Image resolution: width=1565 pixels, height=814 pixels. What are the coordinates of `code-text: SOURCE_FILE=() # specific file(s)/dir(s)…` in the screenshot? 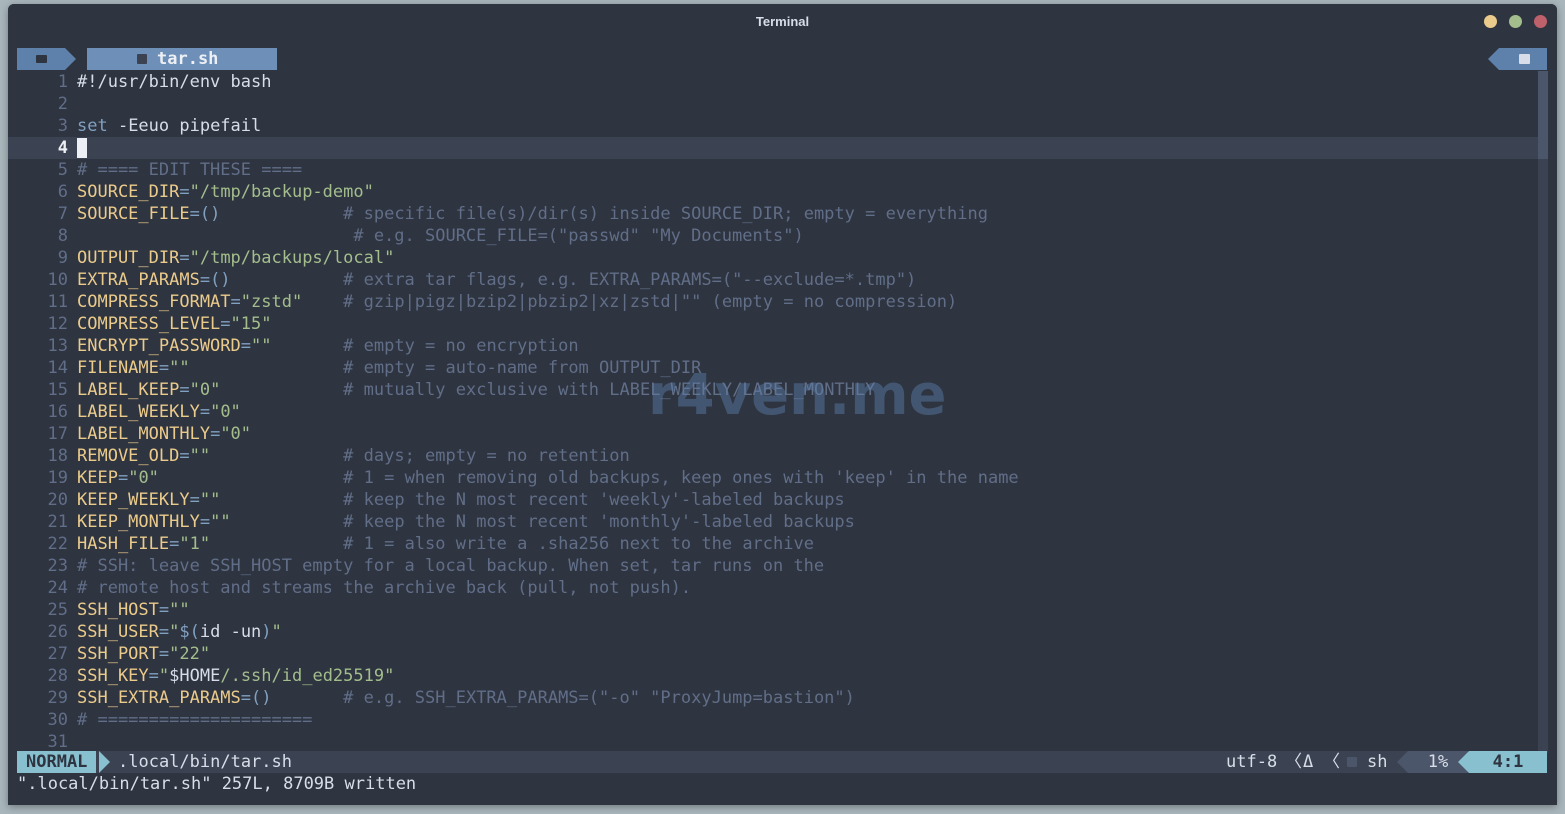 It's located at (532, 214).